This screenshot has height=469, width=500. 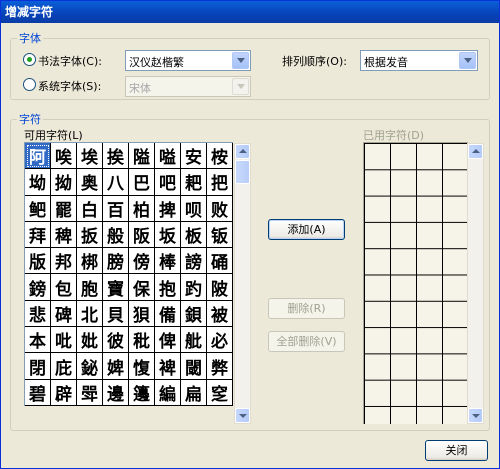 I want to click on char-cell: 稗, so click(x=64, y=235).